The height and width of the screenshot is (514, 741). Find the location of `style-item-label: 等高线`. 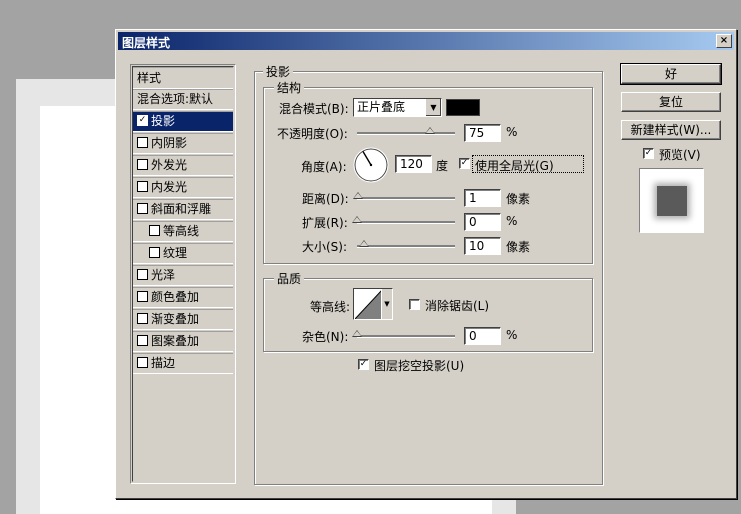

style-item-label: 等高线 is located at coordinates (181, 231).